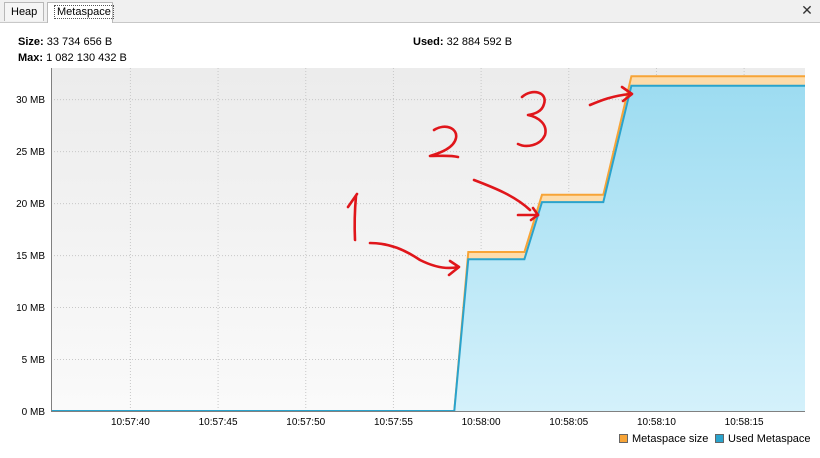 This screenshot has width=820, height=458. What do you see at coordinates (30, 100) in the screenshot?
I see `y-tick-label: 30 MB` at bounding box center [30, 100].